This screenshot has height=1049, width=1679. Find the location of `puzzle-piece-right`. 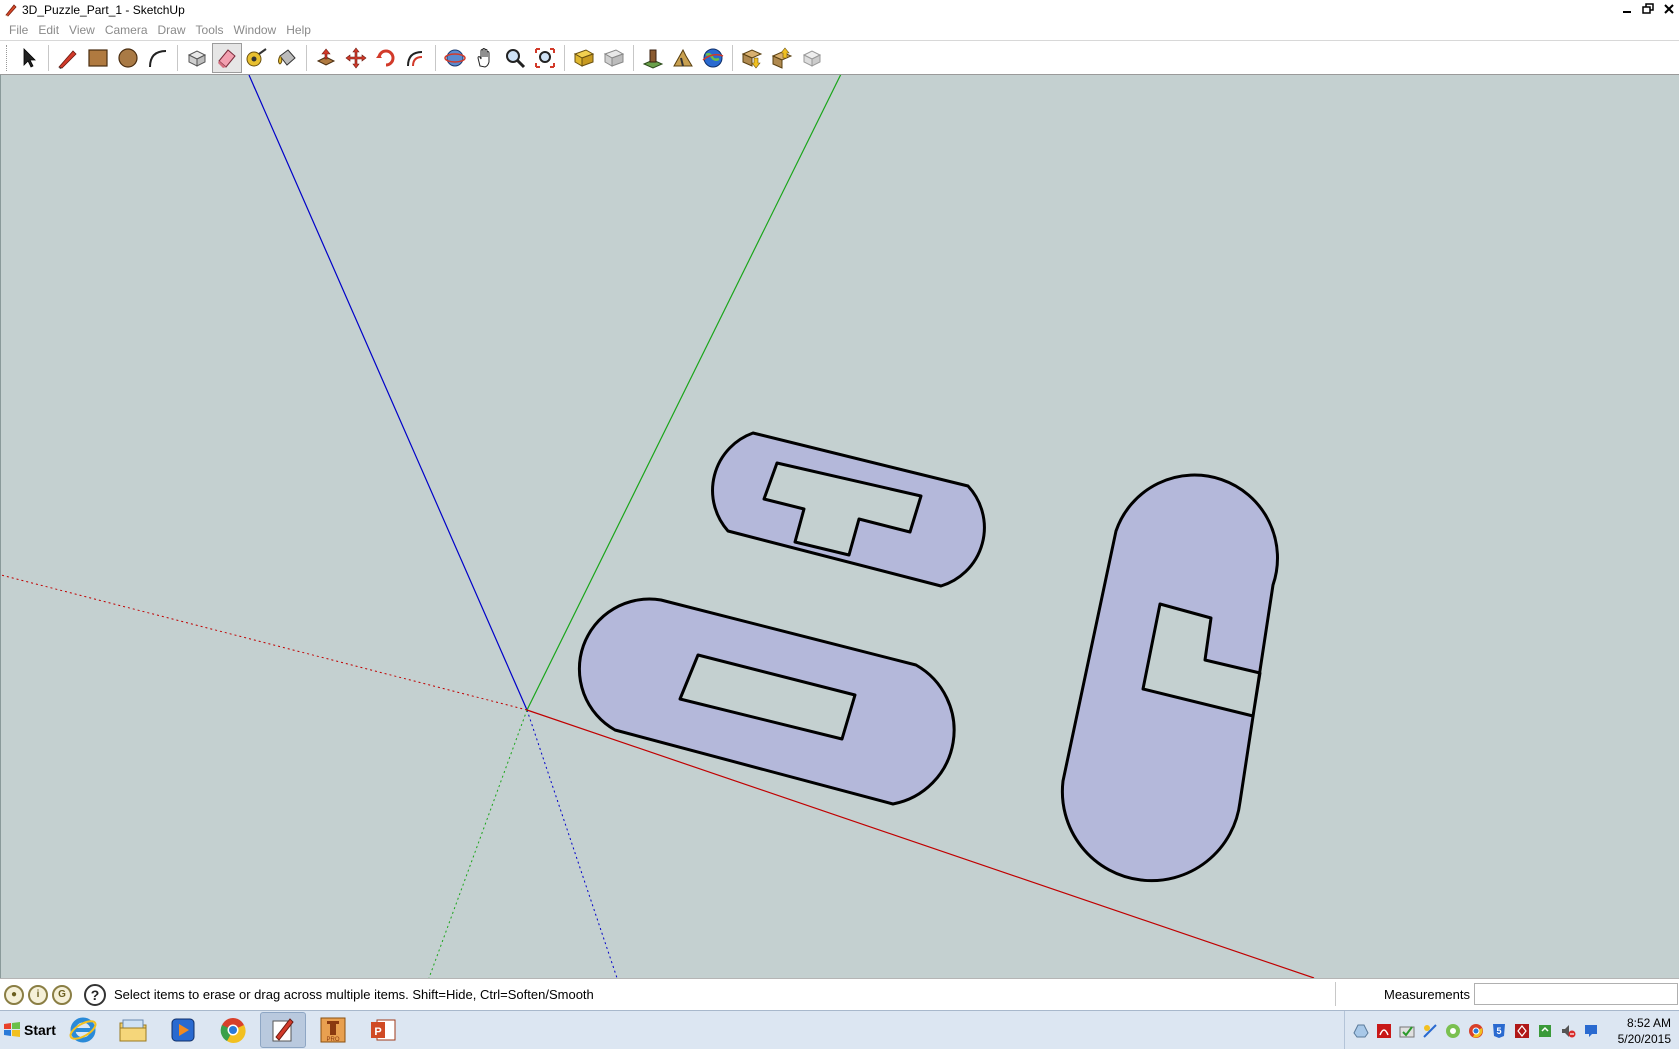

puzzle-piece-right is located at coordinates (1169, 678).